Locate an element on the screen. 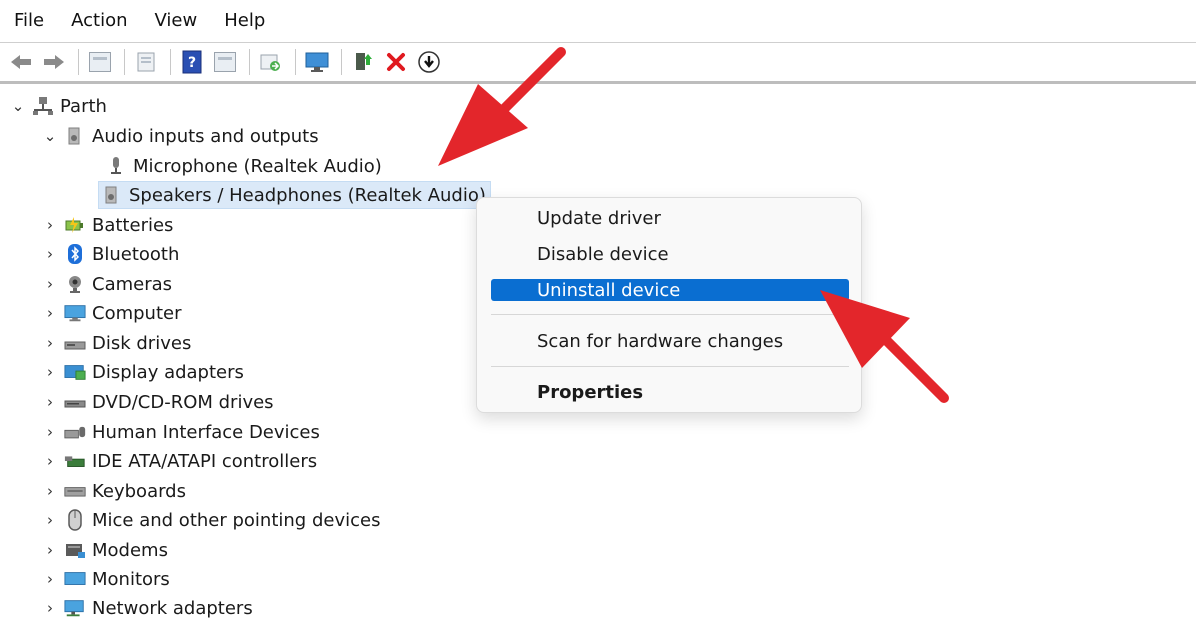  red-arrow-uninstall is located at coordinates (884, 346).